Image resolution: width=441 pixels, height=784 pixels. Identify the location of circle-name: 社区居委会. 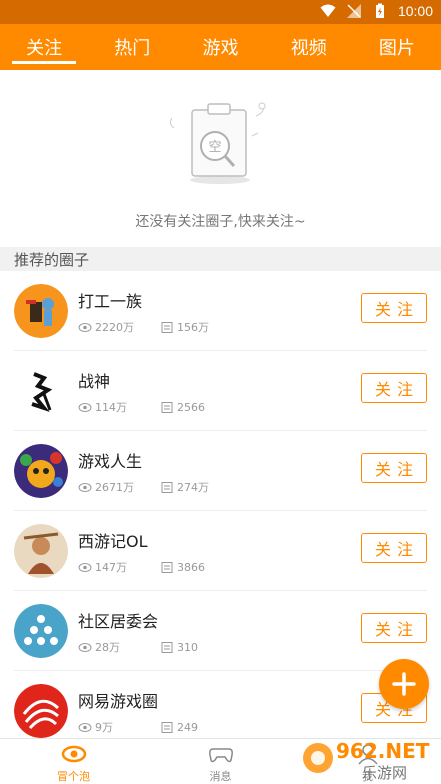
(118, 621).